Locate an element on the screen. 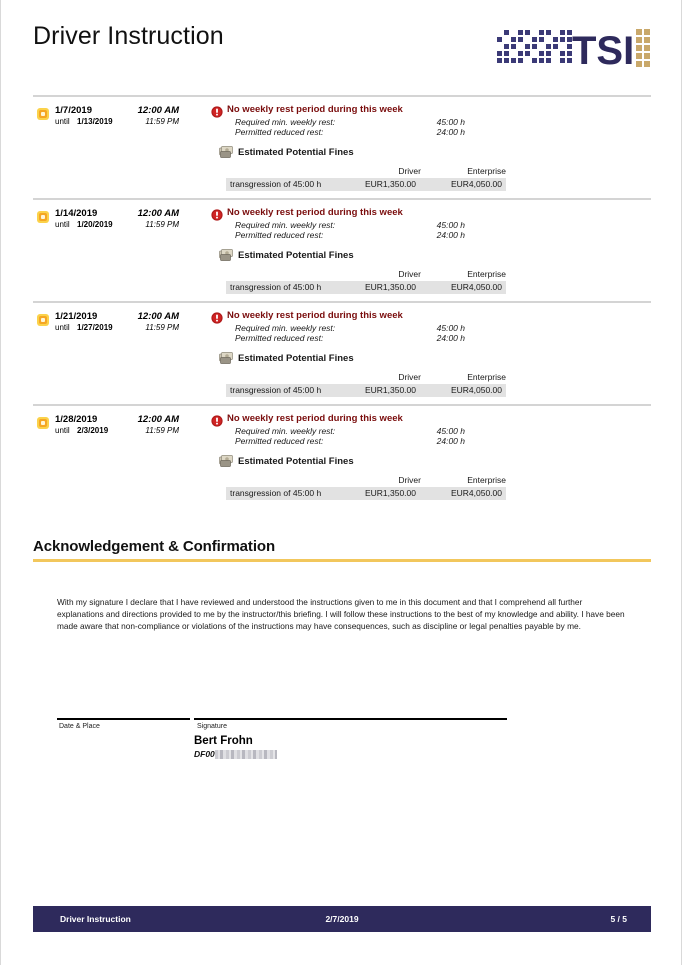  driver-id-prefix: DF00 is located at coordinates (204, 754).